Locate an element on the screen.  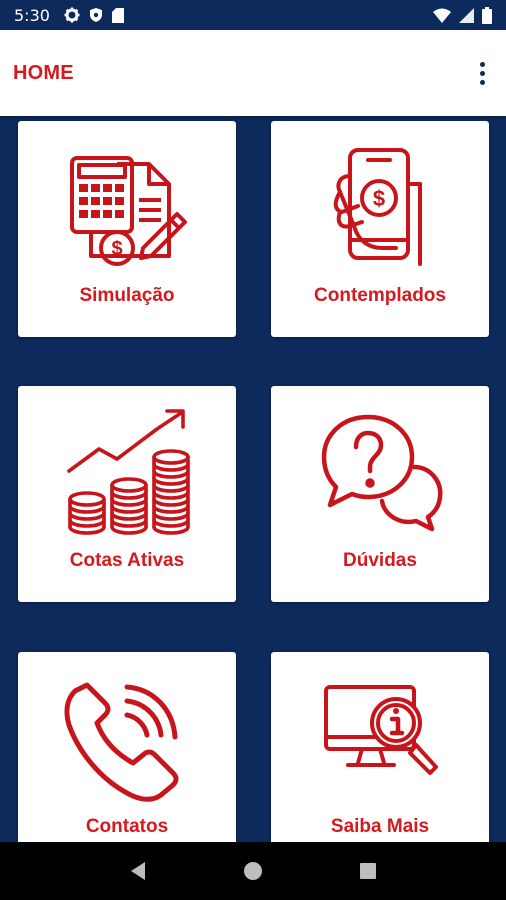
back-icon is located at coordinates (138, 871).